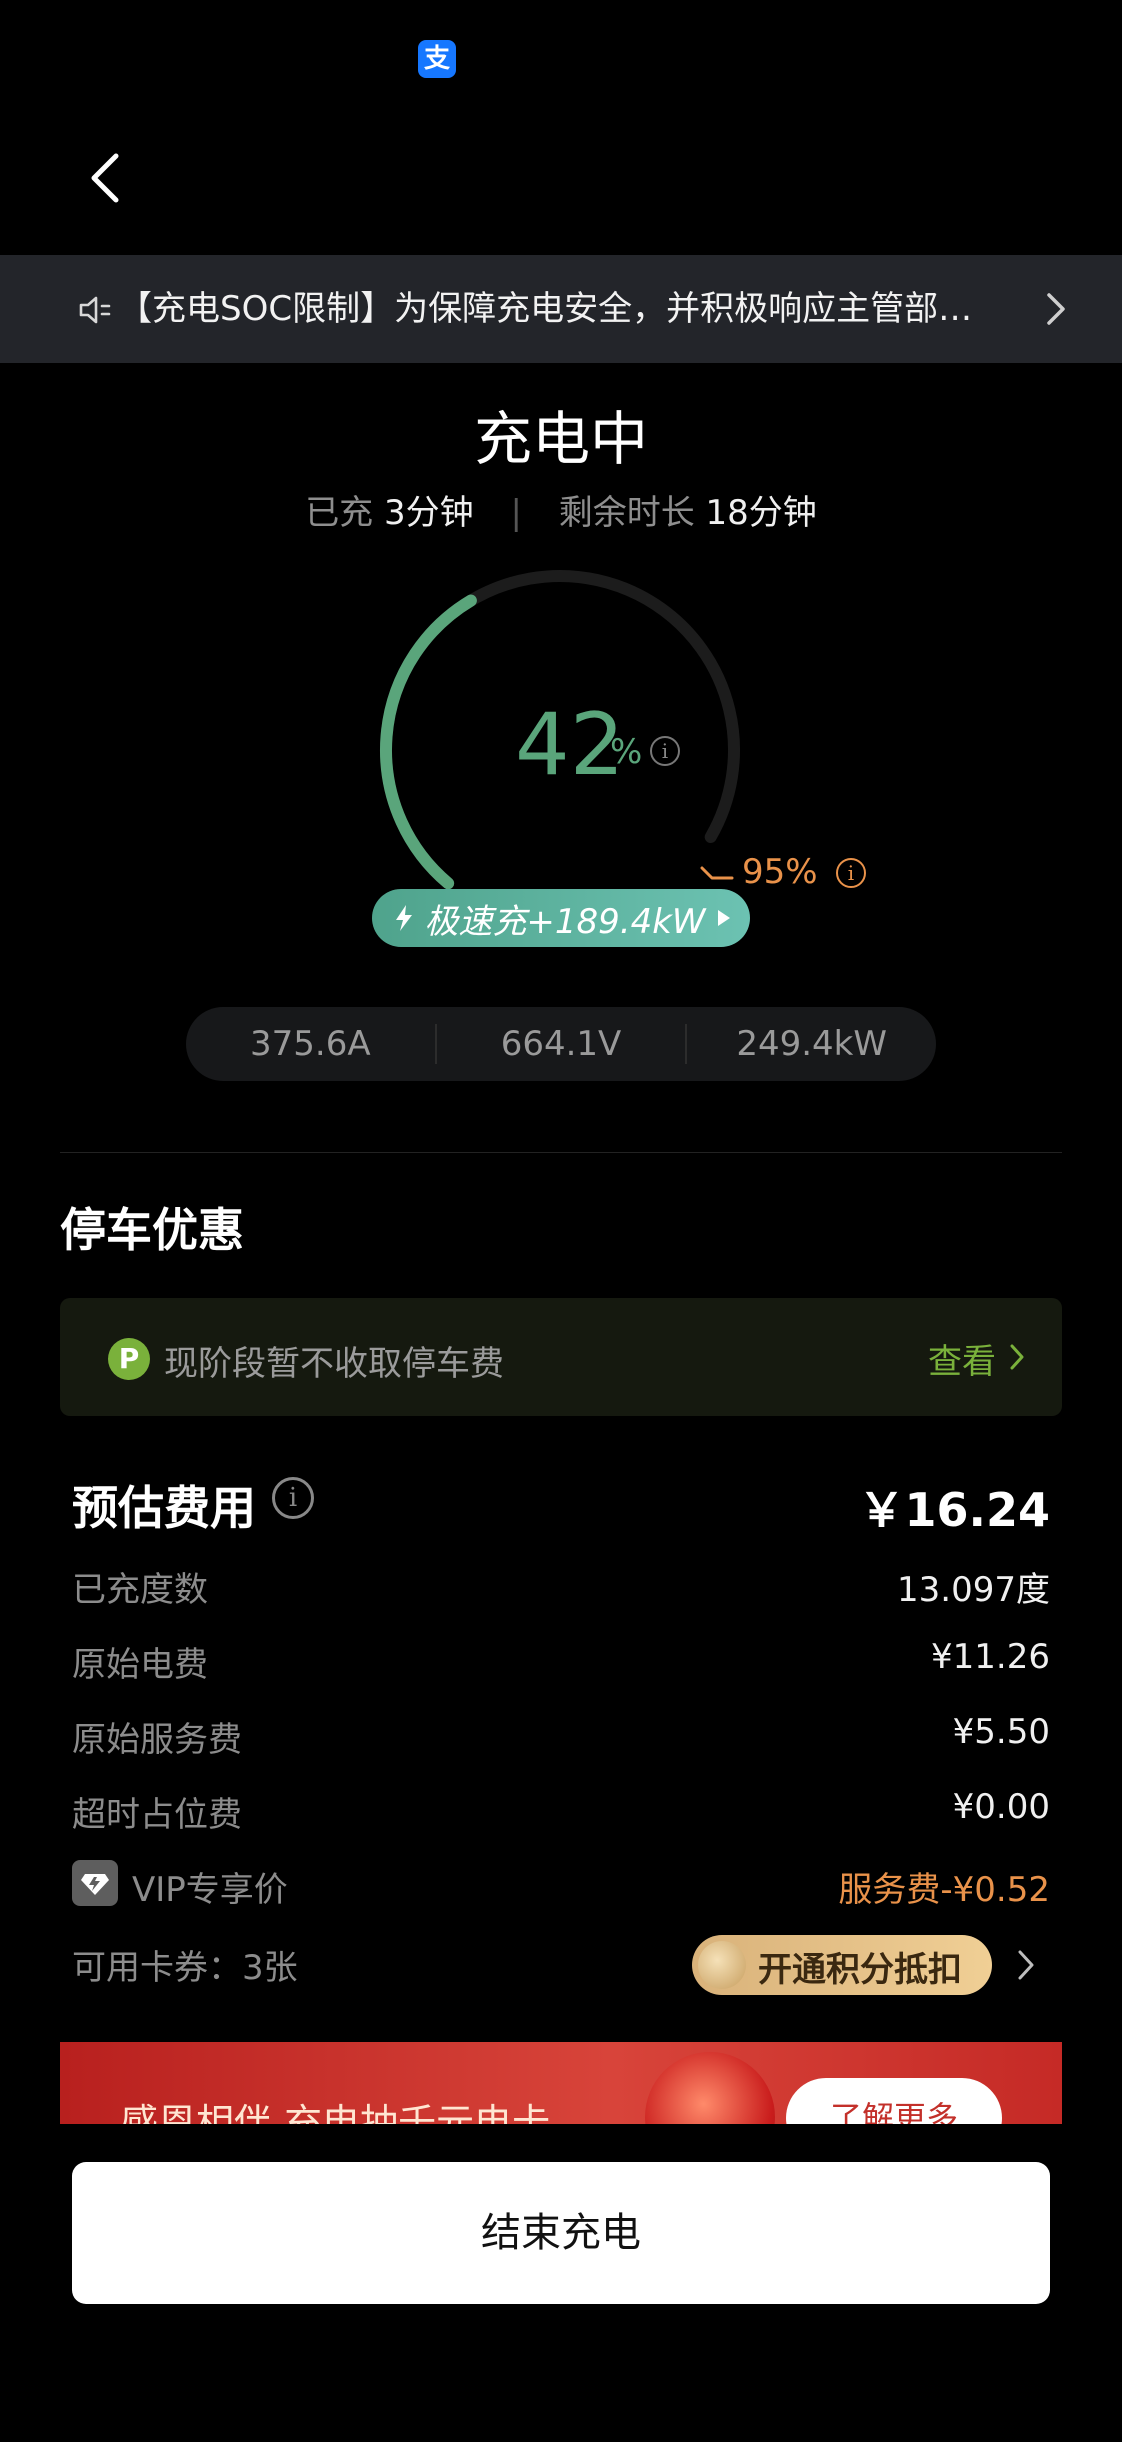 This screenshot has width=1122, height=2442. I want to click on charging-duration-line: 已充 3分钟 | 剩余时长 18分钟, so click(561, 509).